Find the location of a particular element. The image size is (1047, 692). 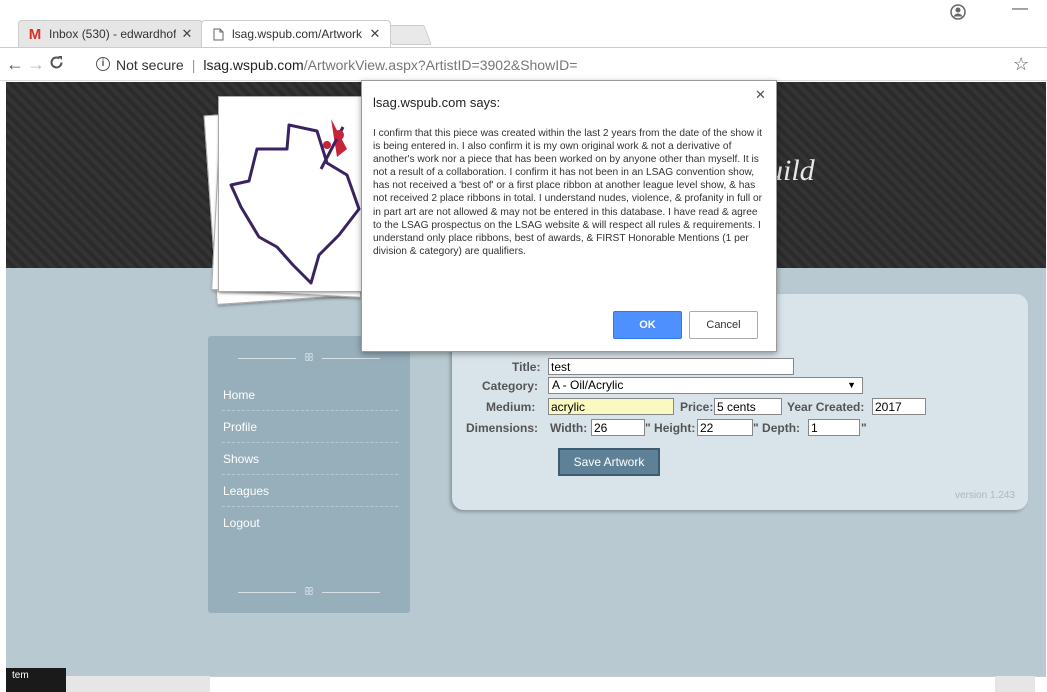

url-host: lsag.wspub.com is located at coordinates (253, 65).